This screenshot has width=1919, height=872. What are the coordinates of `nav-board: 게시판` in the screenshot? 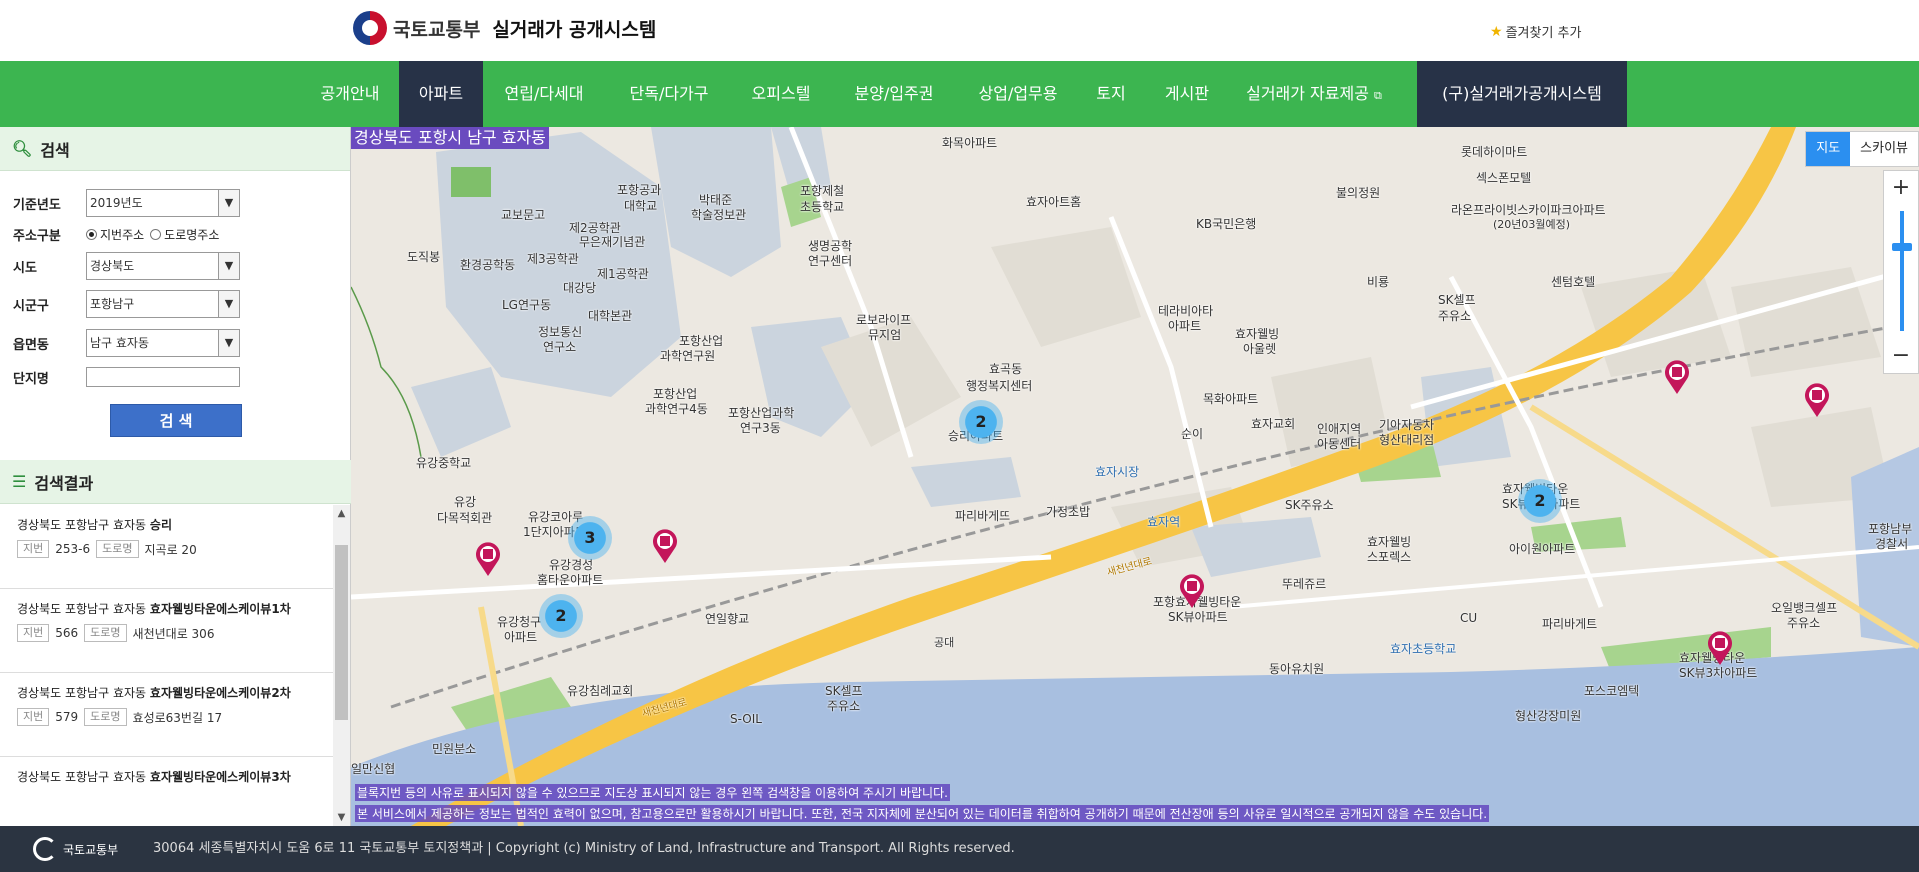 It's located at (1187, 94).